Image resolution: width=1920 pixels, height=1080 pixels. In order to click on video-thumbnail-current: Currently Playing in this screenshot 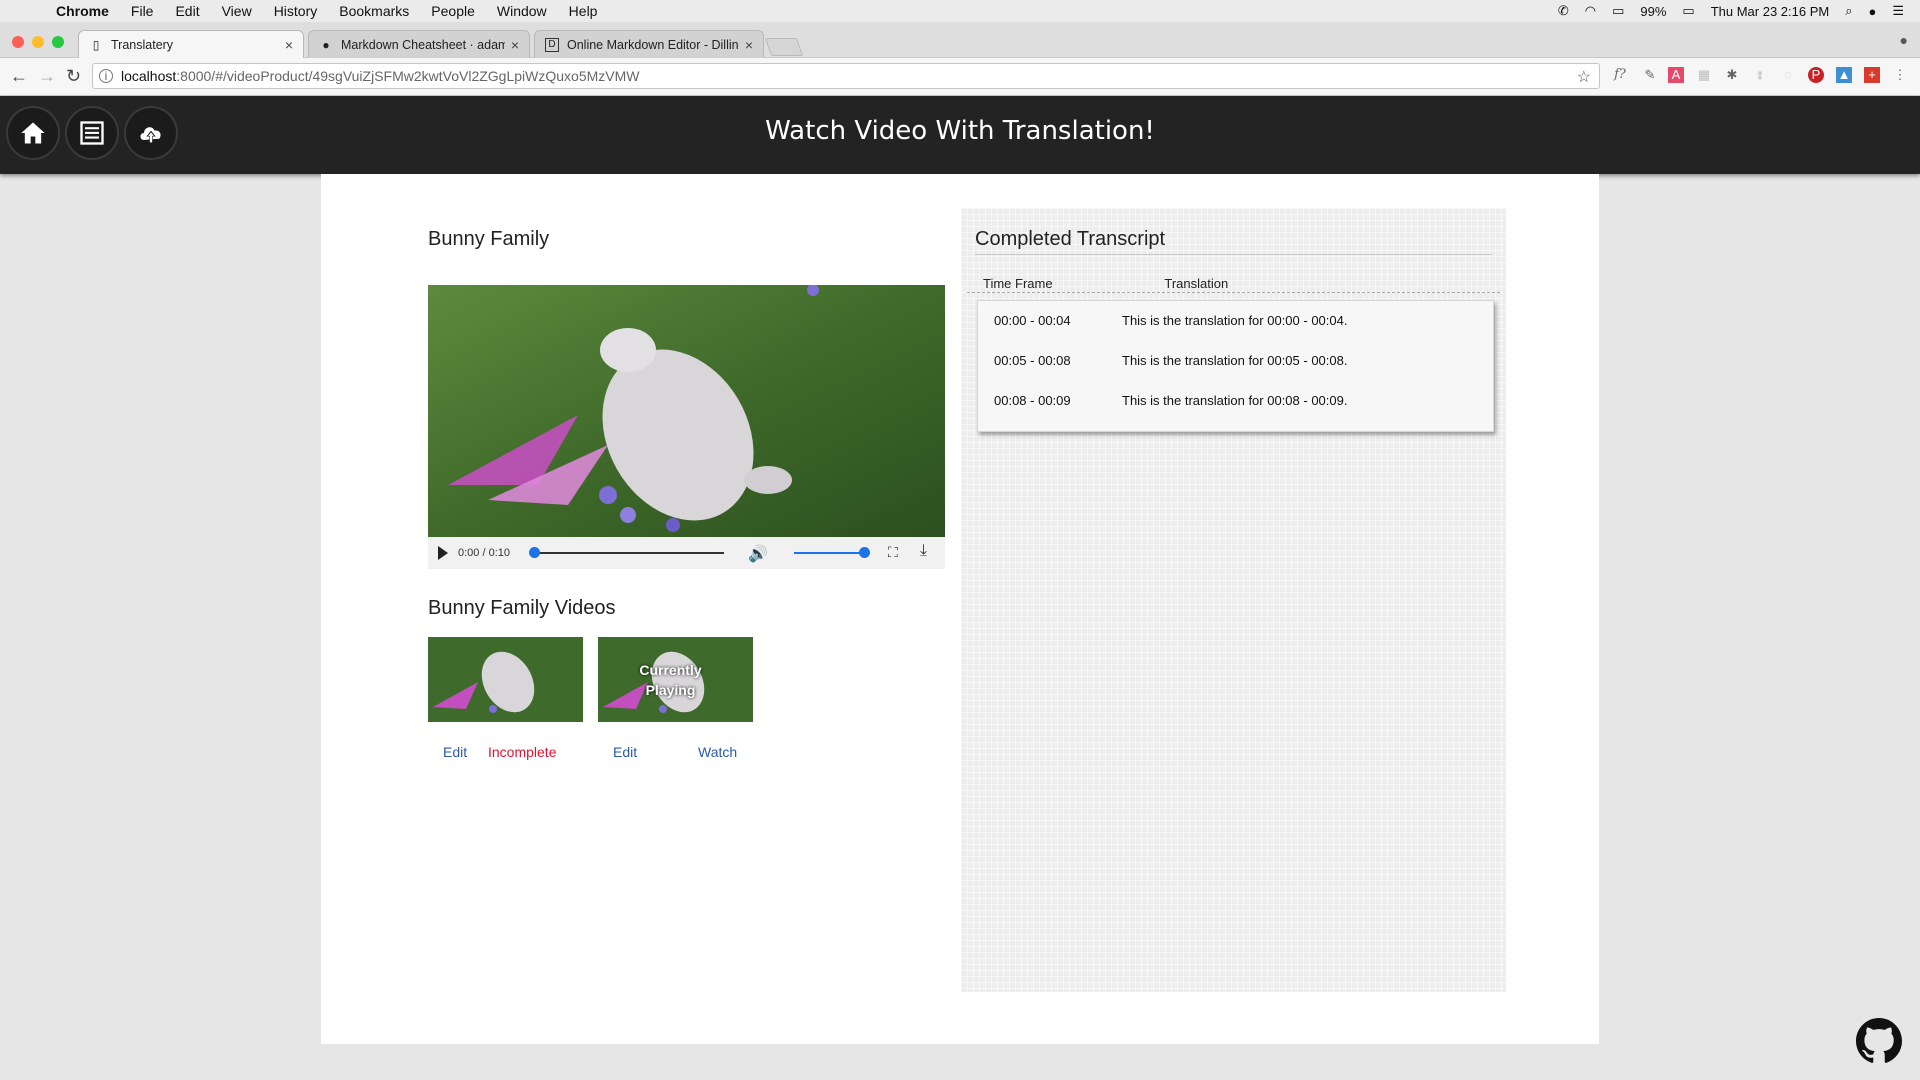, I will do `click(675, 679)`.